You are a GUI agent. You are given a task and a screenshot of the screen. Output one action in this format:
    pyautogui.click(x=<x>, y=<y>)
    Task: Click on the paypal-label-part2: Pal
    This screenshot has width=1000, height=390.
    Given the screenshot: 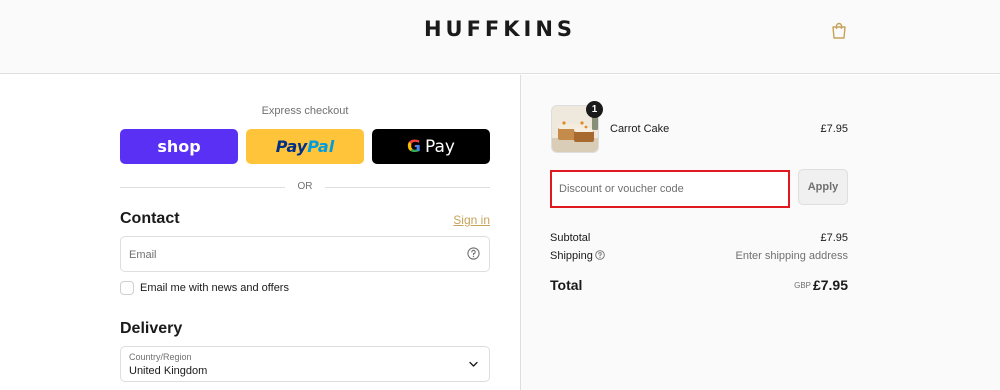 What is the action you would take?
    pyautogui.click(x=321, y=146)
    